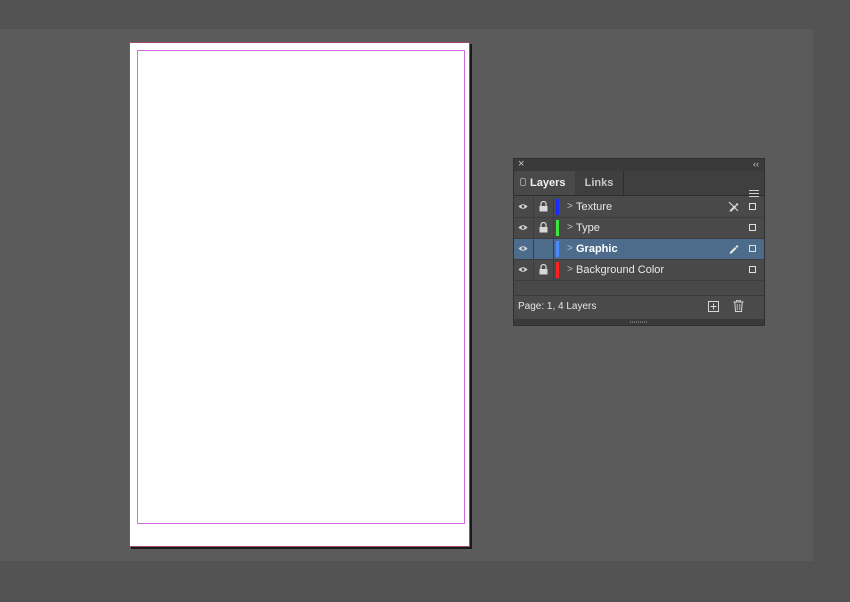  What do you see at coordinates (639, 249) in the screenshot?
I see `layer-row-graphic: > Graphic` at bounding box center [639, 249].